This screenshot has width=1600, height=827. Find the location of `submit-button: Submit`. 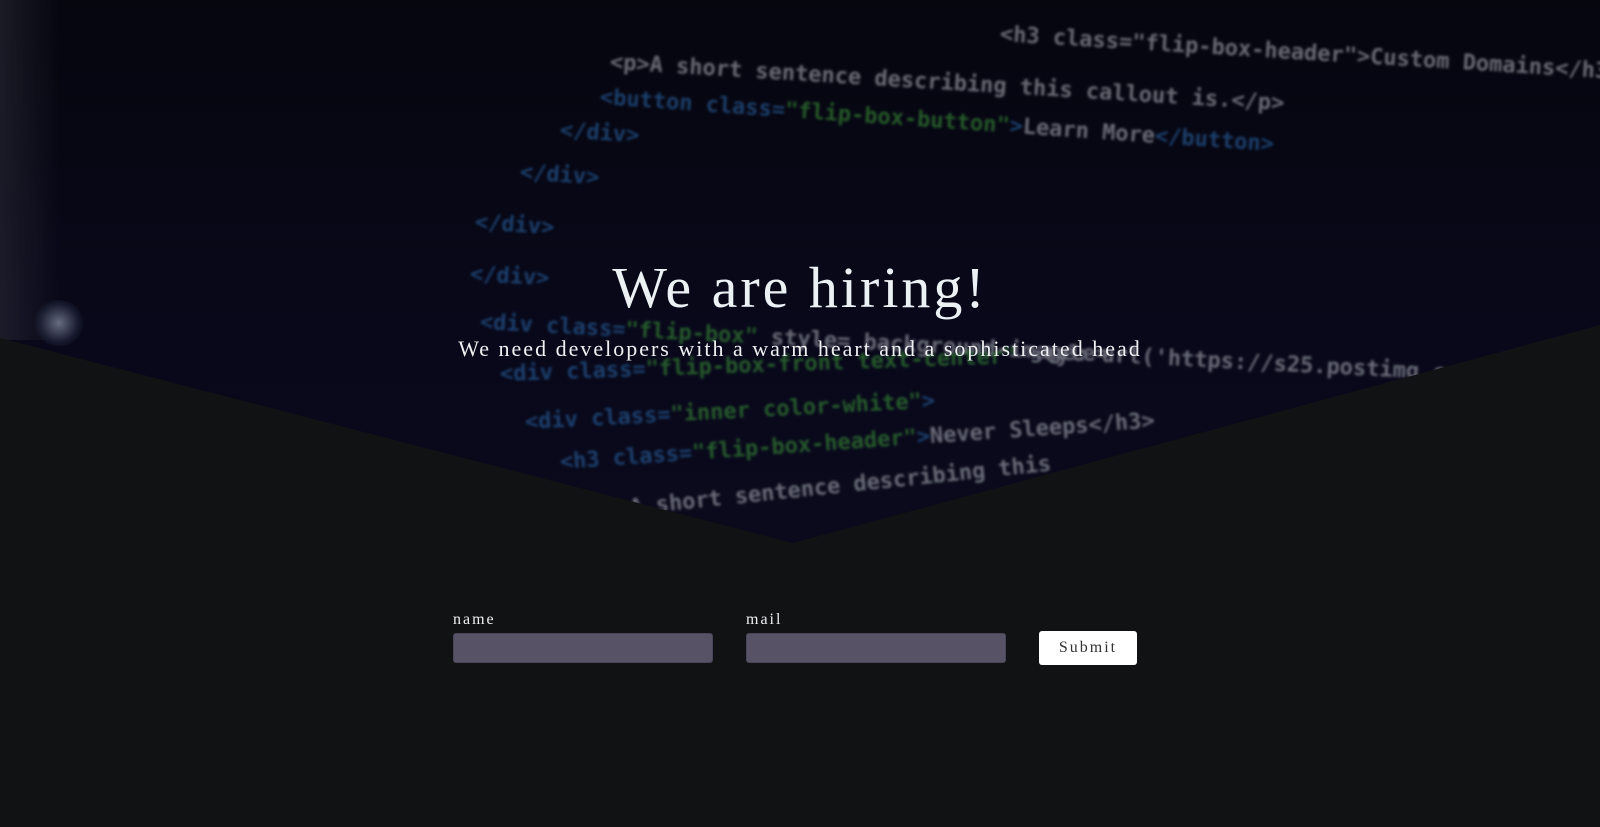

submit-button: Submit is located at coordinates (1088, 648).